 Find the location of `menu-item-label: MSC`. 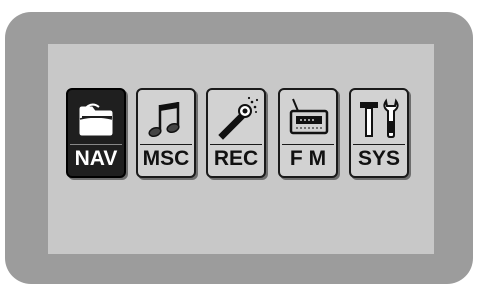

menu-item-label: MSC is located at coordinates (166, 158).